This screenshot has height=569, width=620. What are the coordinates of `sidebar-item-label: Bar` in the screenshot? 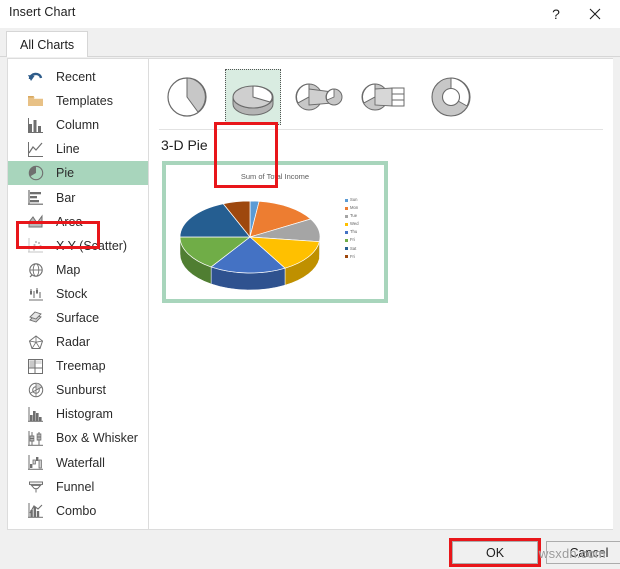 It's located at (66, 197).